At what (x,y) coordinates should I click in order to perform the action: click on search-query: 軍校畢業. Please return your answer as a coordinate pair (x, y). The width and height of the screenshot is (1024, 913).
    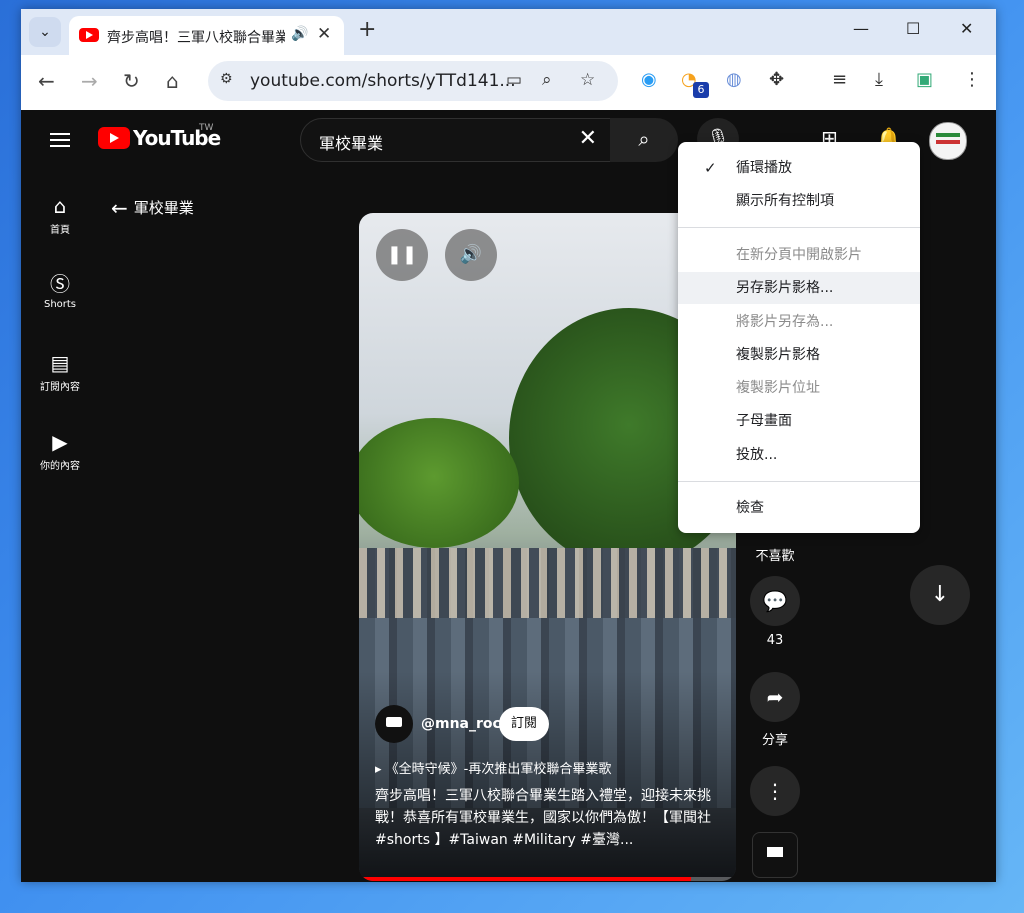
    Looking at the image, I should click on (351, 142).